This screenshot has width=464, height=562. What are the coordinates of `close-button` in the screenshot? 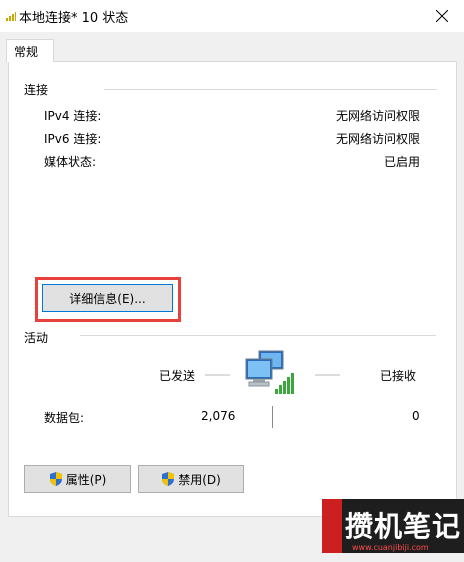 It's located at (442, 16).